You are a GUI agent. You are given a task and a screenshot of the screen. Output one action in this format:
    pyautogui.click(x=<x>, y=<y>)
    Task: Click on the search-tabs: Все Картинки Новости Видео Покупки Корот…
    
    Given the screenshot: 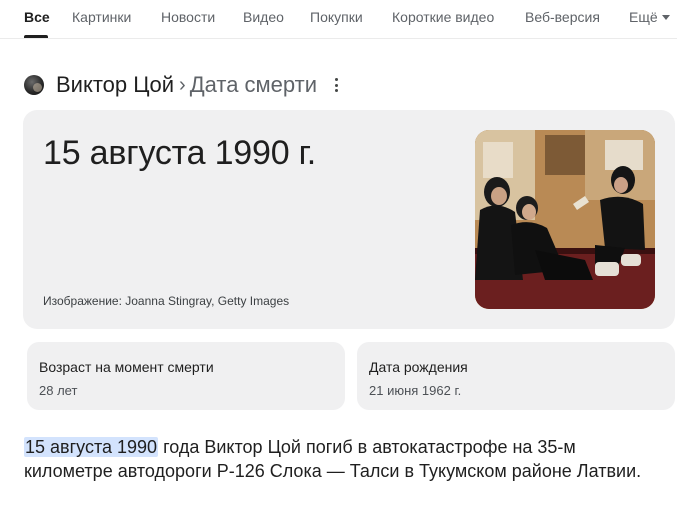 What is the action you would take?
    pyautogui.click(x=338, y=19)
    